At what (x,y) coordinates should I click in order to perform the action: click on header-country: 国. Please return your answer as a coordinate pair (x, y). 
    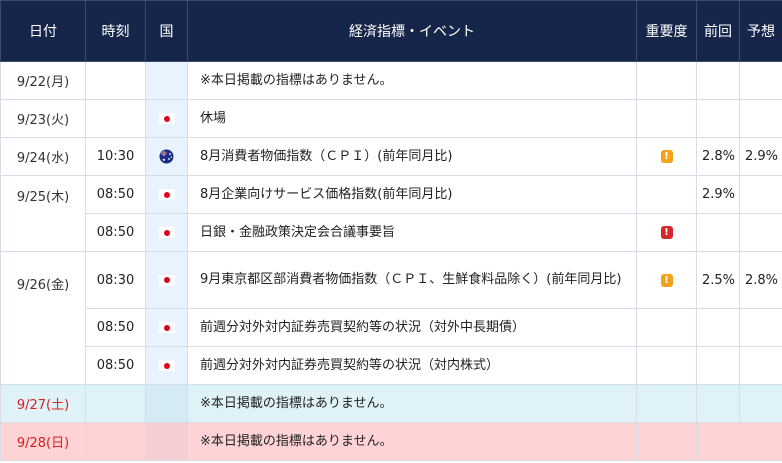
    Looking at the image, I should click on (166, 31).